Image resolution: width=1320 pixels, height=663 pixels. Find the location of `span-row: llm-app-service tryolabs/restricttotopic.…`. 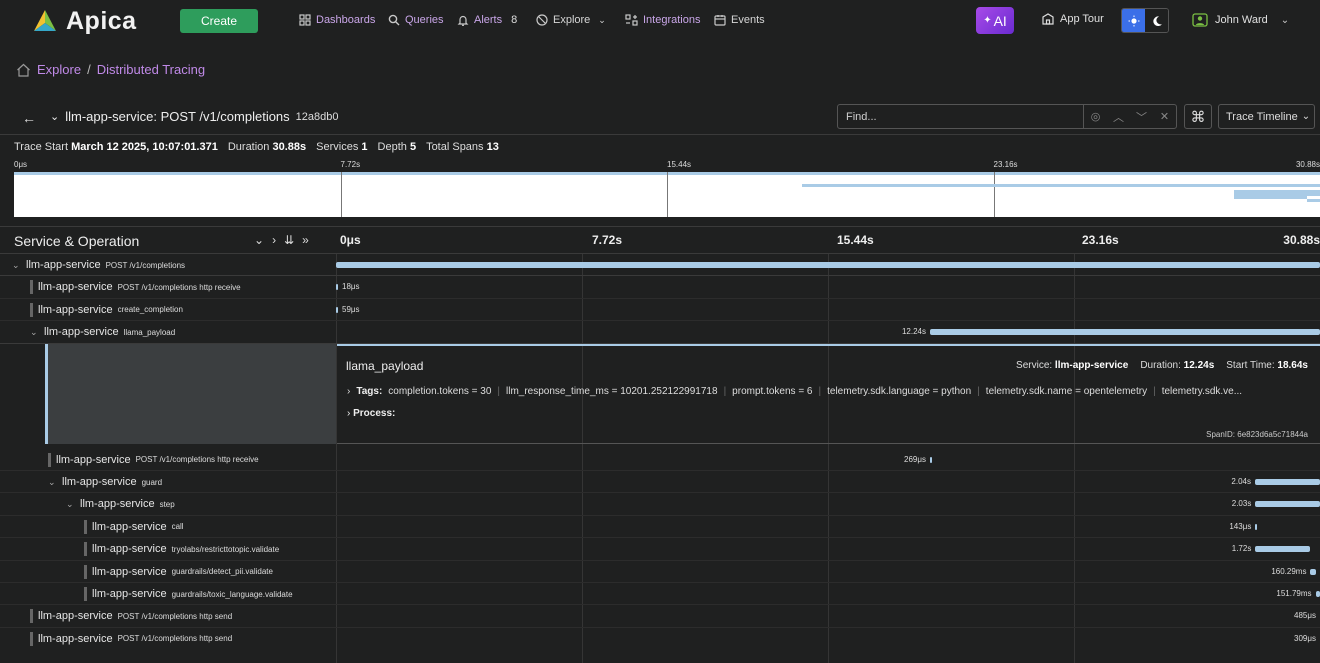

span-row: llm-app-service tryolabs/restricttotopic.… is located at coordinates (660, 549).